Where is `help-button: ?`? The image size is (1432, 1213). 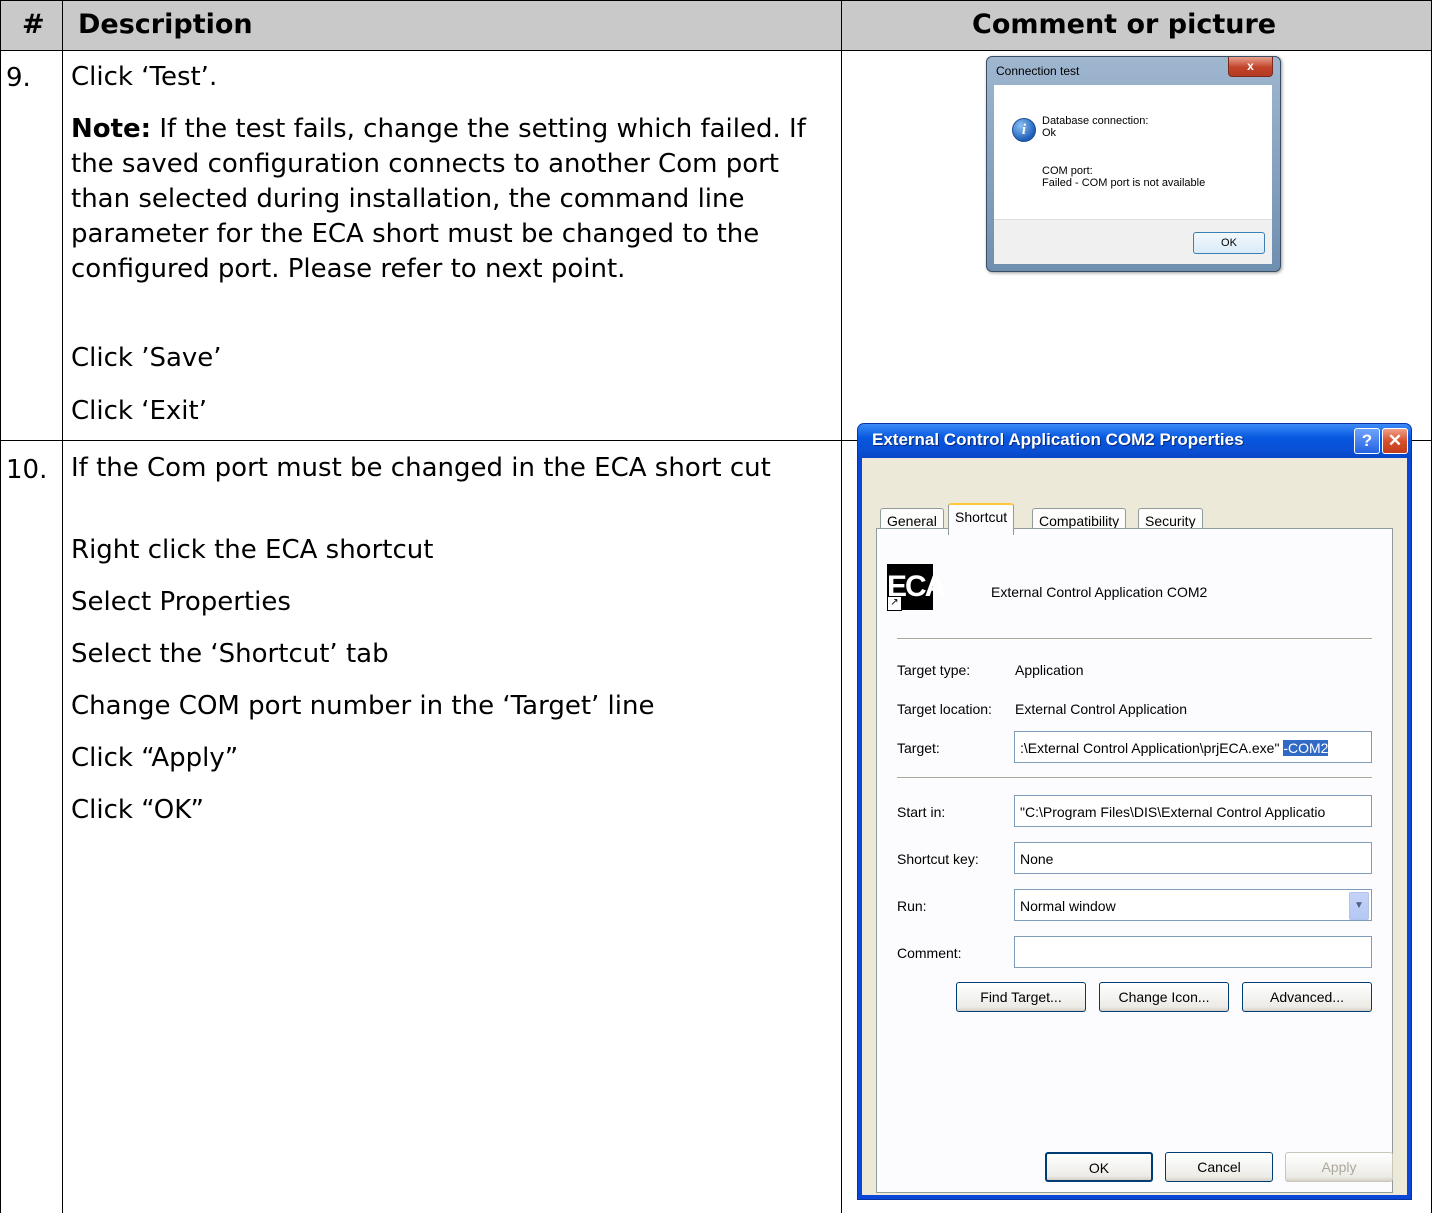 help-button: ? is located at coordinates (1367, 441).